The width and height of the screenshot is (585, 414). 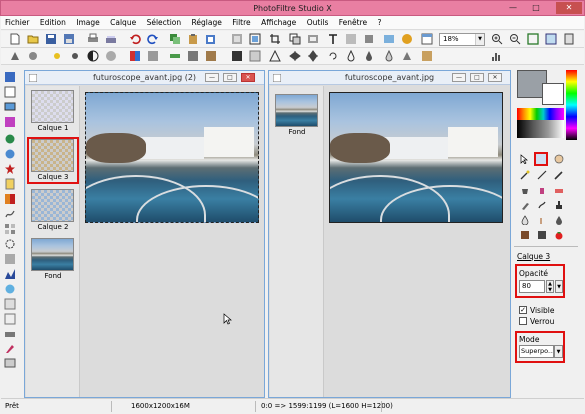 I want to click on fill-icon, so click(x=351, y=39).